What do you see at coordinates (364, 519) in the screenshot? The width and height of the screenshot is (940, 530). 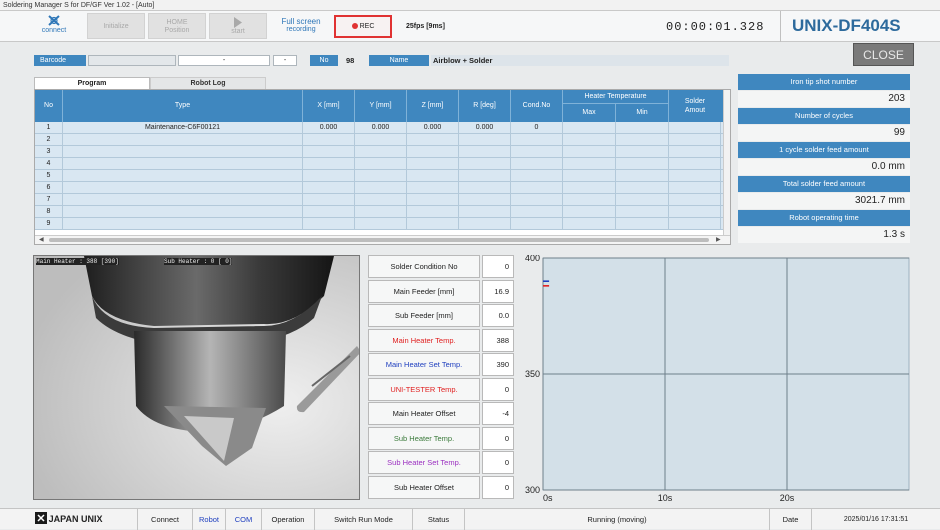 I see `status-switch-run-mode: Switch Run Mode` at bounding box center [364, 519].